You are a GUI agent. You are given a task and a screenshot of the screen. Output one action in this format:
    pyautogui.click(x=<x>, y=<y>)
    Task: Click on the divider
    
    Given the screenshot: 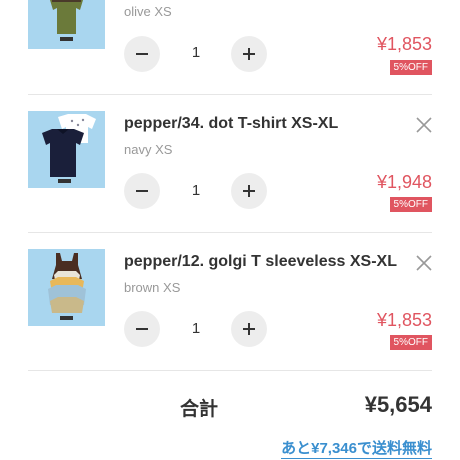 What is the action you would take?
    pyautogui.click(x=230, y=370)
    